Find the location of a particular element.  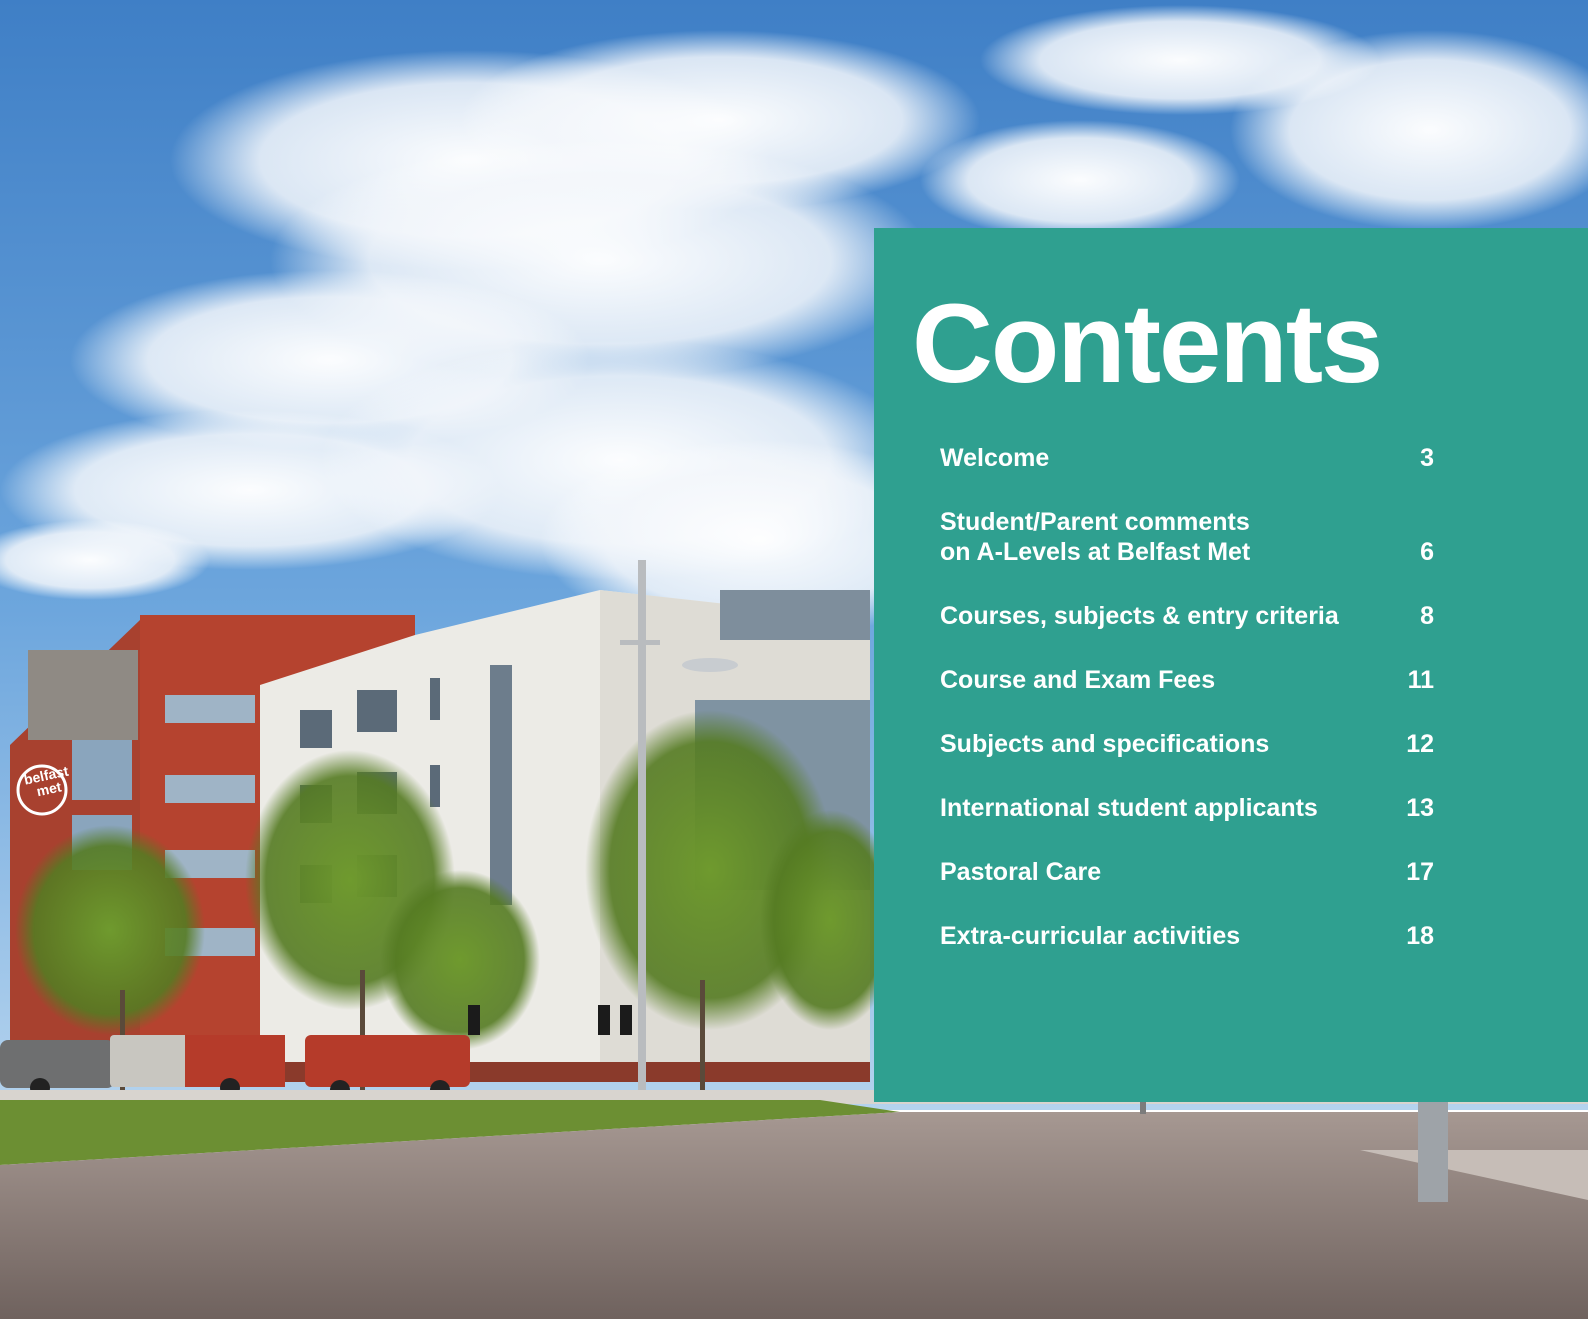

toc-item-course-exam-fees: Course and Exam Fees 11 is located at coordinates (1187, 680).